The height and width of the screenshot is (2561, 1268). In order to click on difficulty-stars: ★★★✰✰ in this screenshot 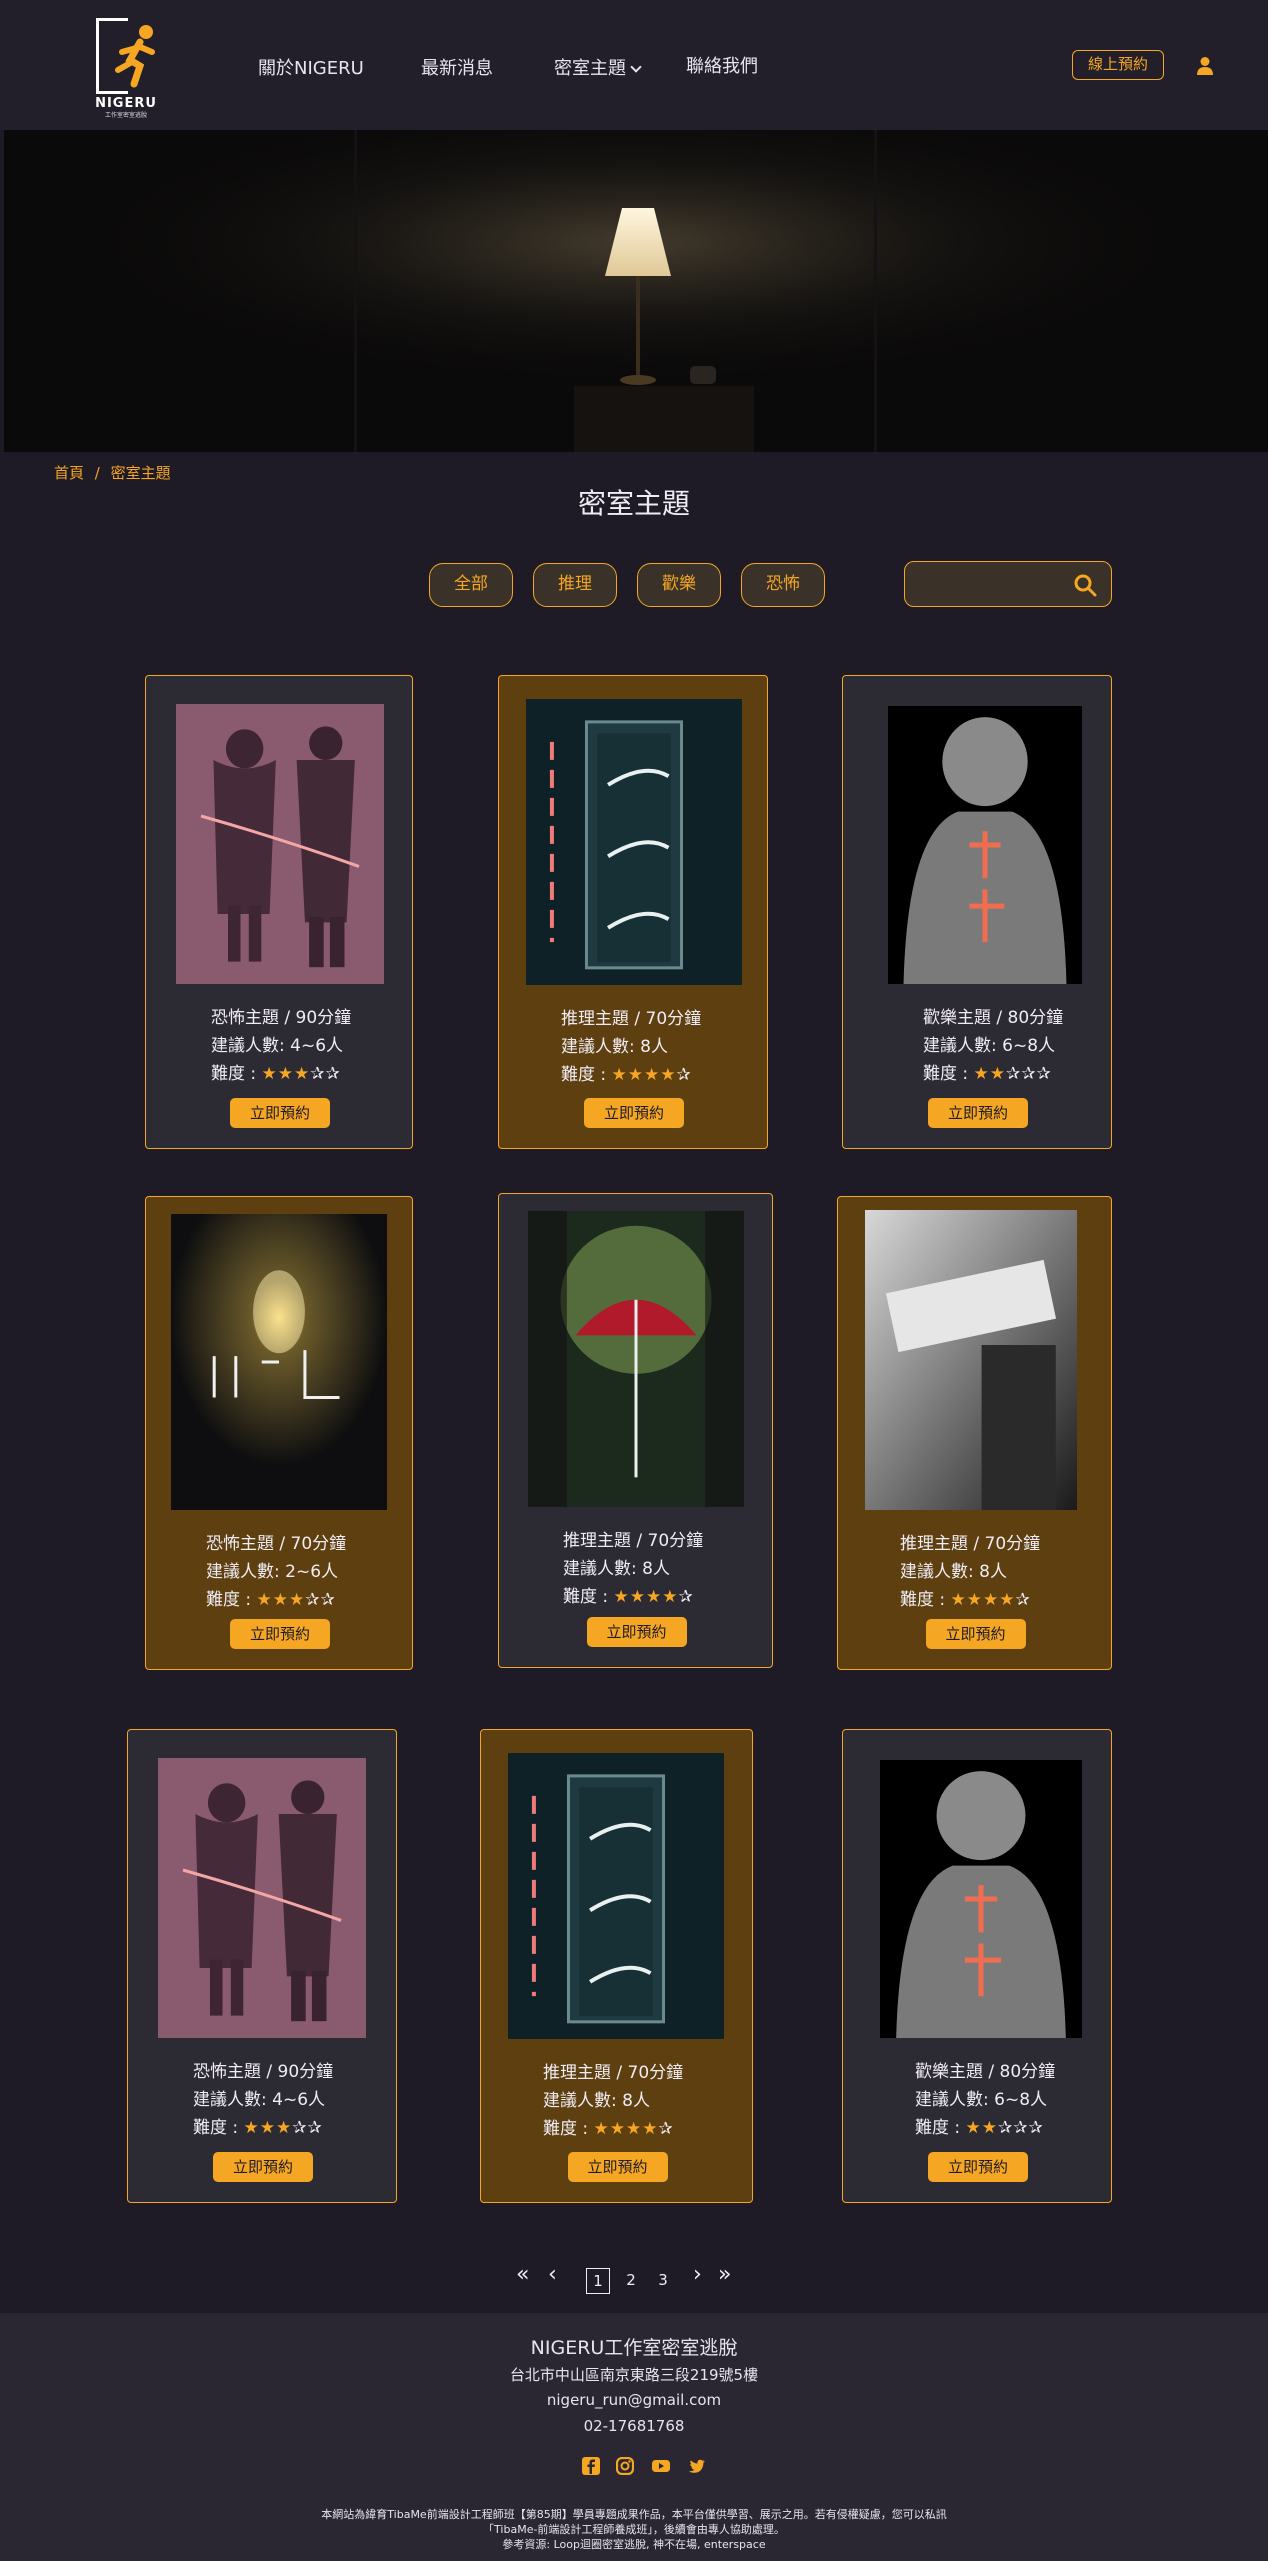, I will do `click(301, 1074)`.